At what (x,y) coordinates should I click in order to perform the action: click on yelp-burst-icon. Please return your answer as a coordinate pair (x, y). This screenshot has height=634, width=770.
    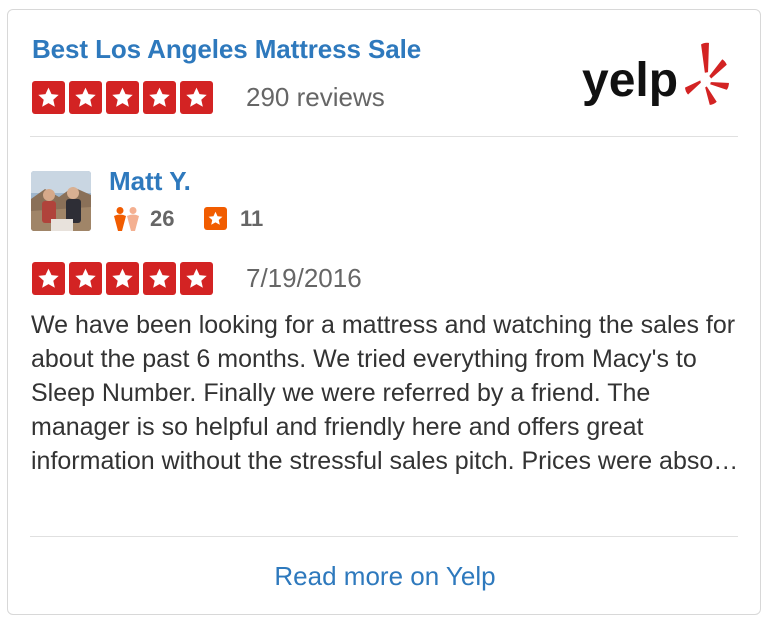
    Looking at the image, I should click on (707, 74).